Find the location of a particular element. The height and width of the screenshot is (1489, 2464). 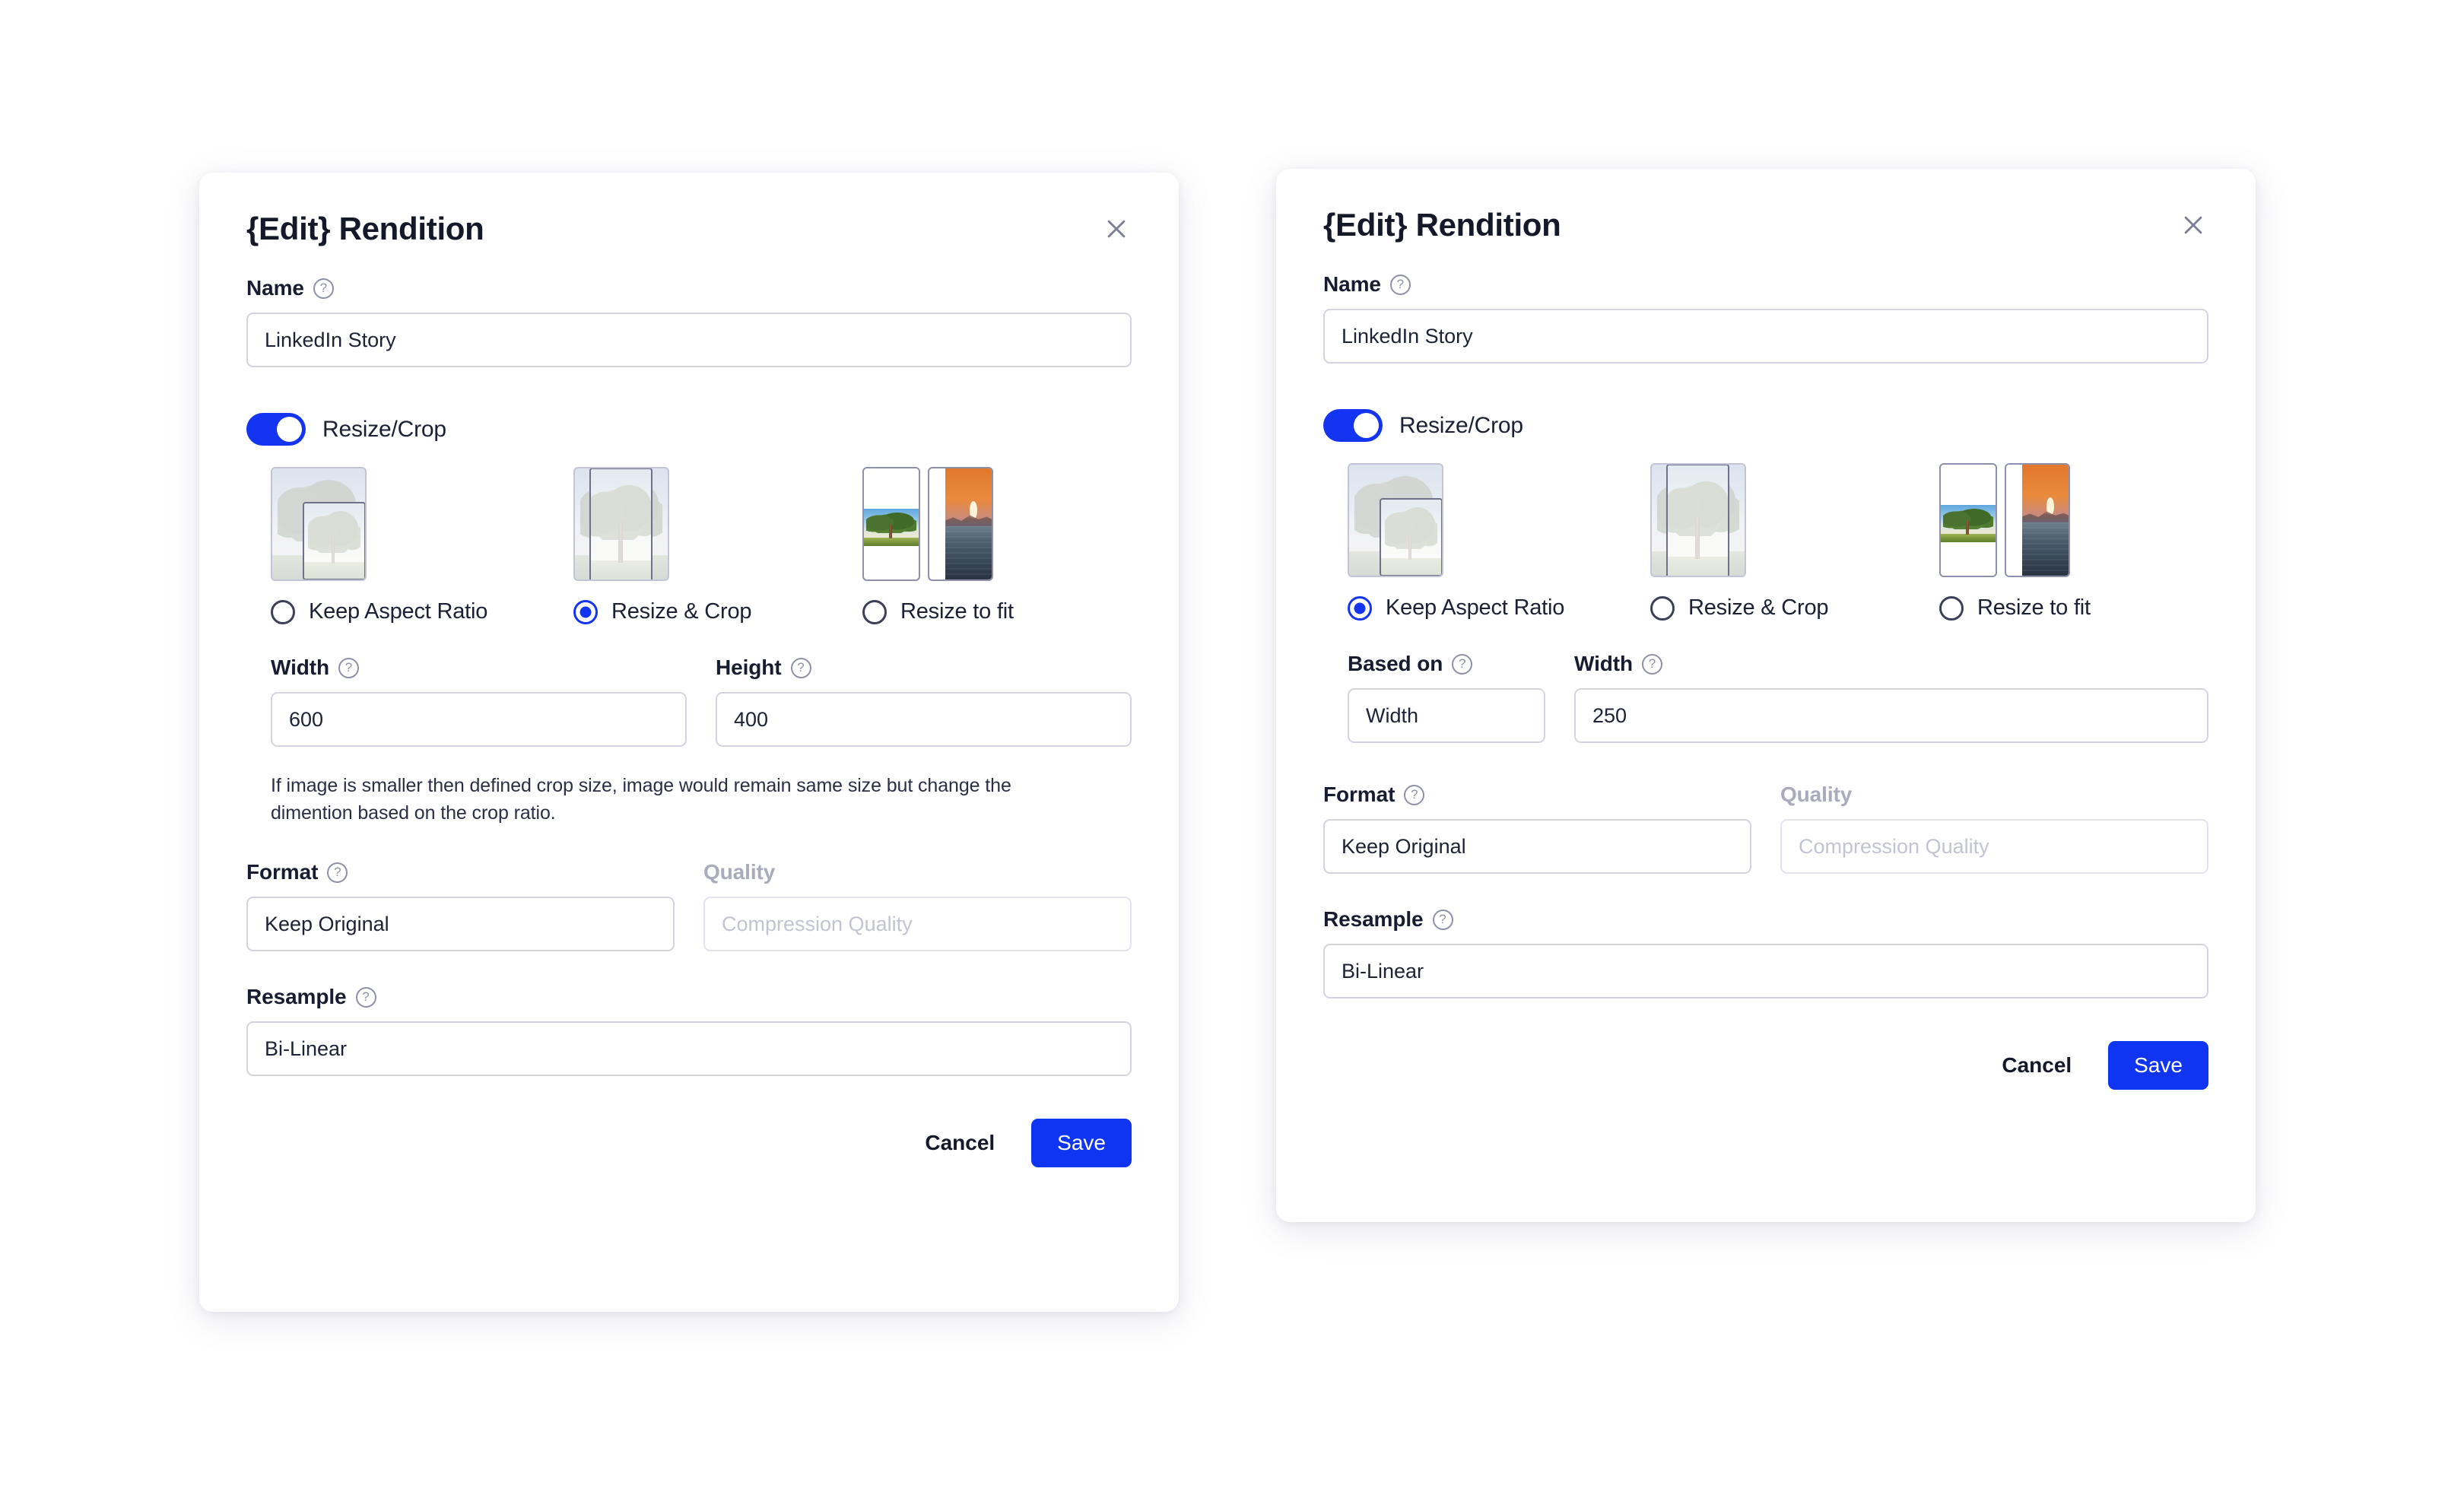

resample-label: Resample is located at coordinates (1373, 919).